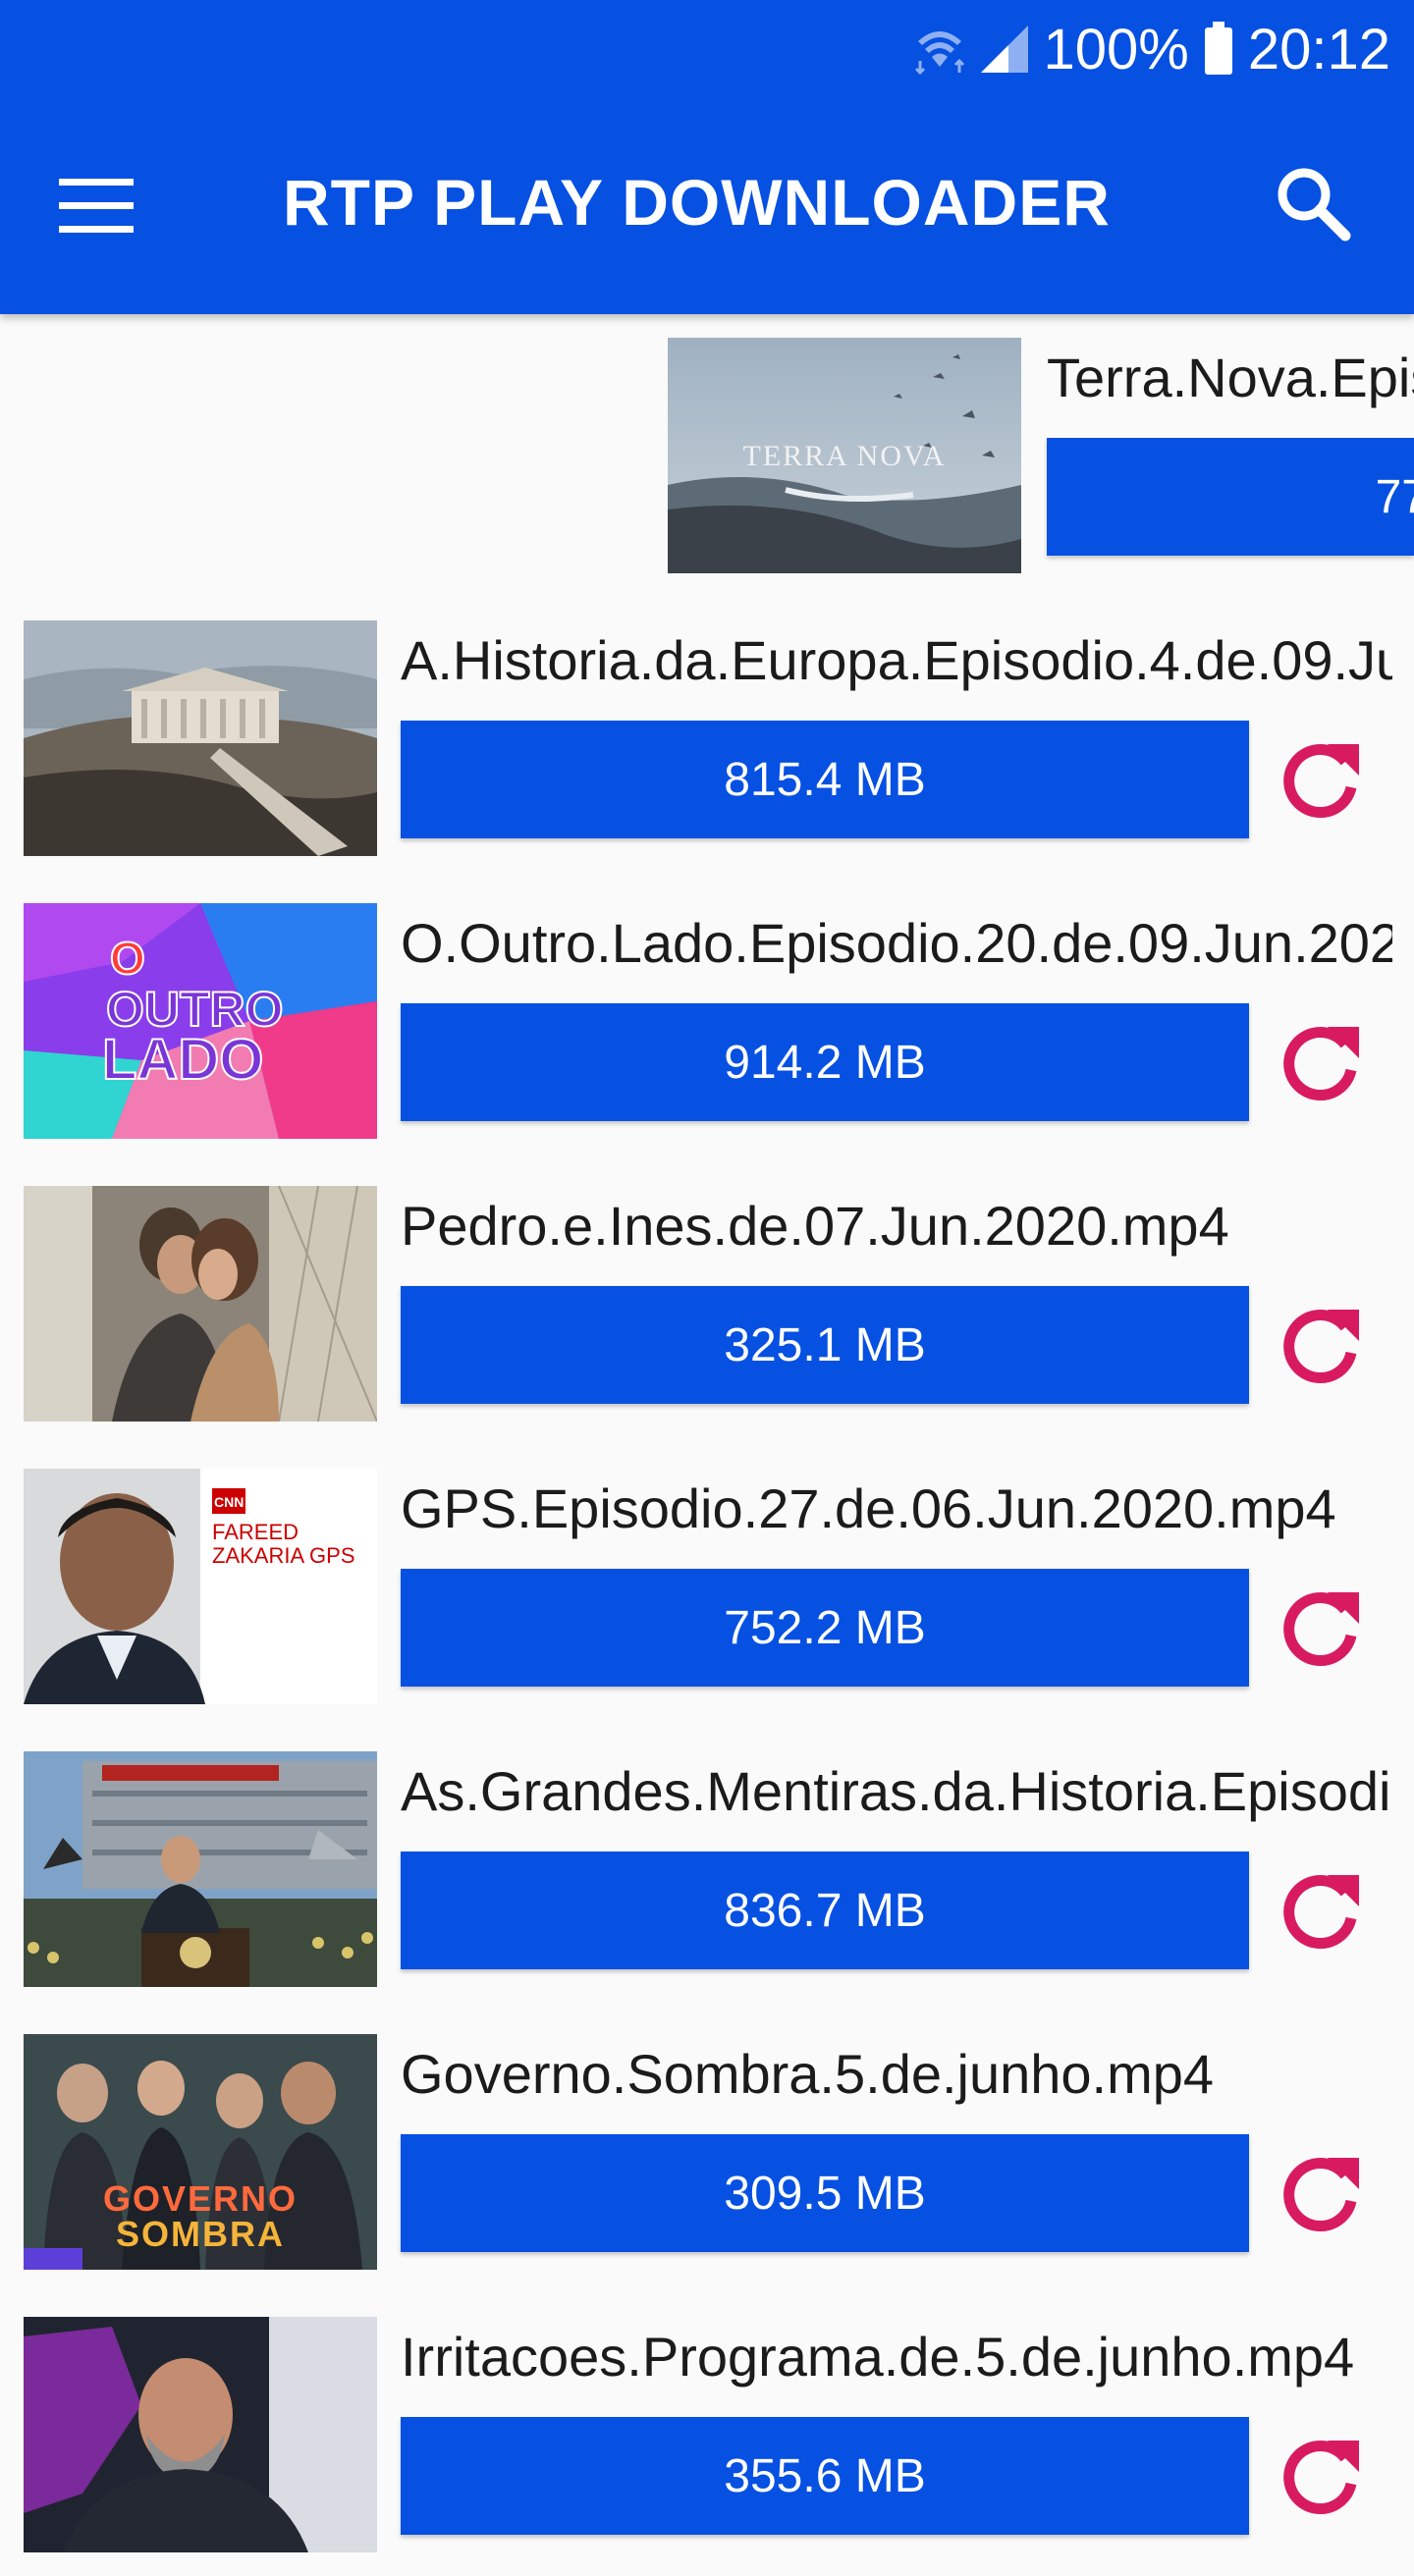  I want to click on size-label: 355.6 MB, so click(825, 2475).